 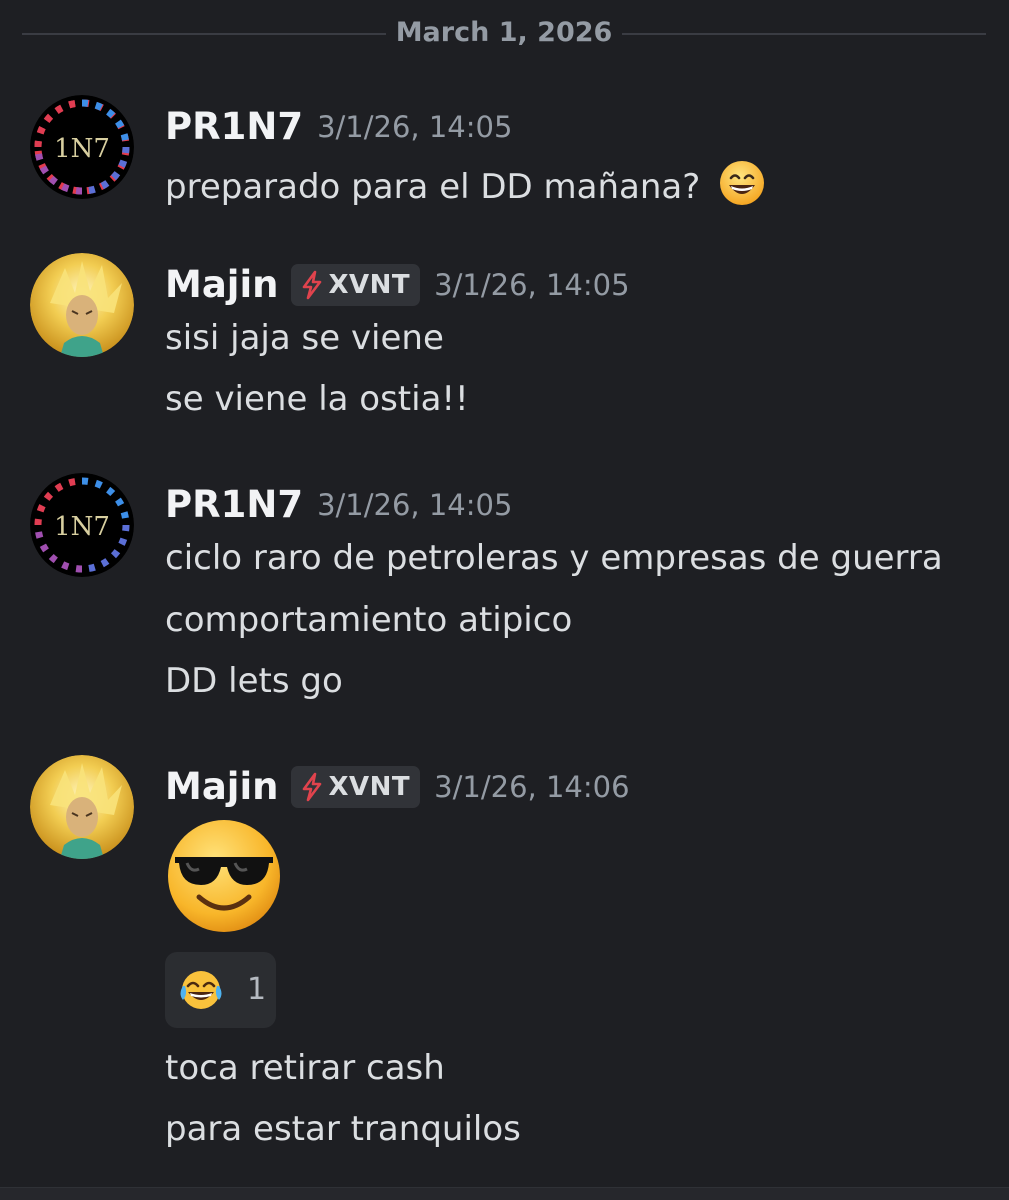 I want to click on message-line: comportamiento atipico, so click(x=369, y=620).